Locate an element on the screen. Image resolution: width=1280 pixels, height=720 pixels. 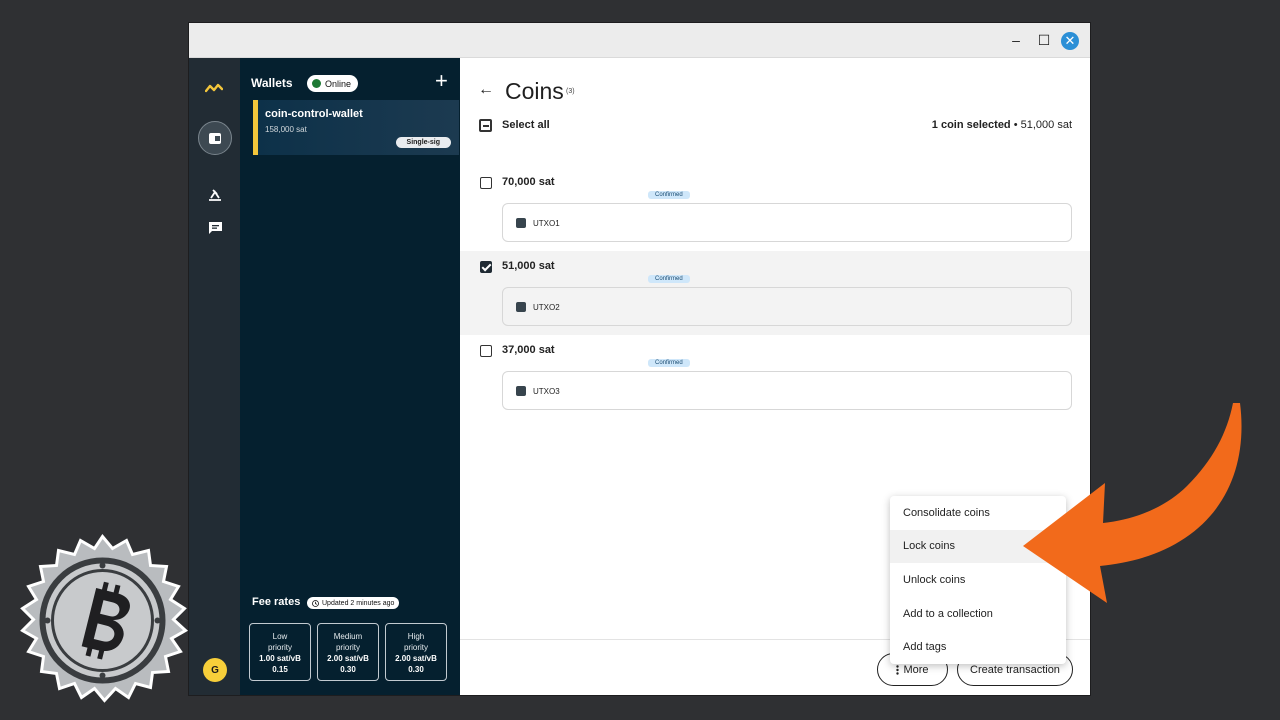
online-dot-icon is located at coordinates (316, 83).